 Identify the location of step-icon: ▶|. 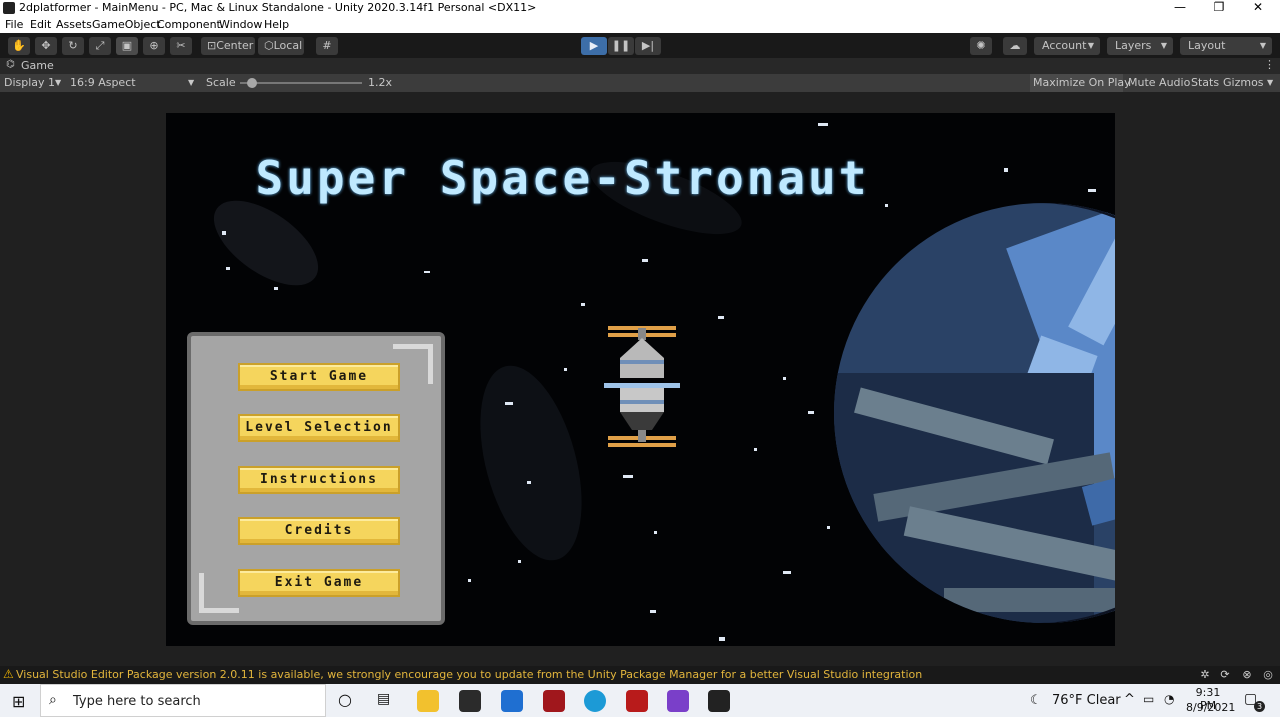
(648, 45).